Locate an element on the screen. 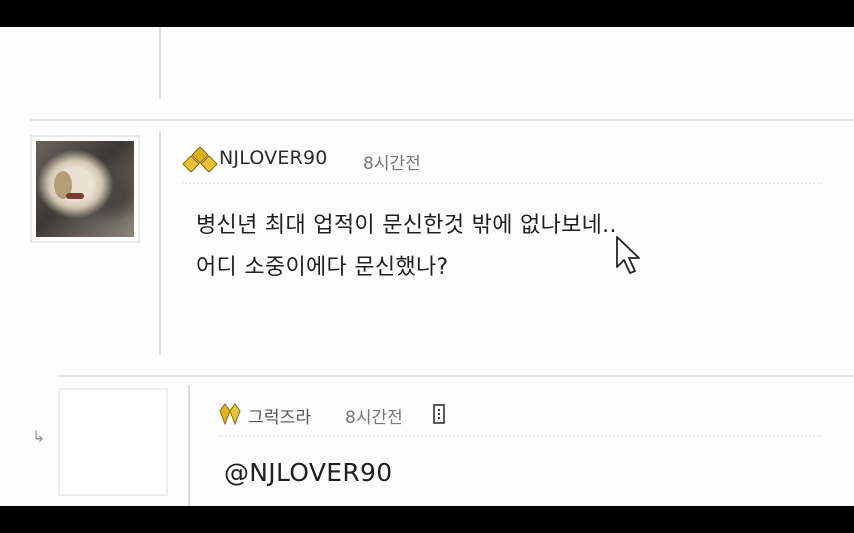 This screenshot has height=533, width=854. avatar is located at coordinates (85, 189).